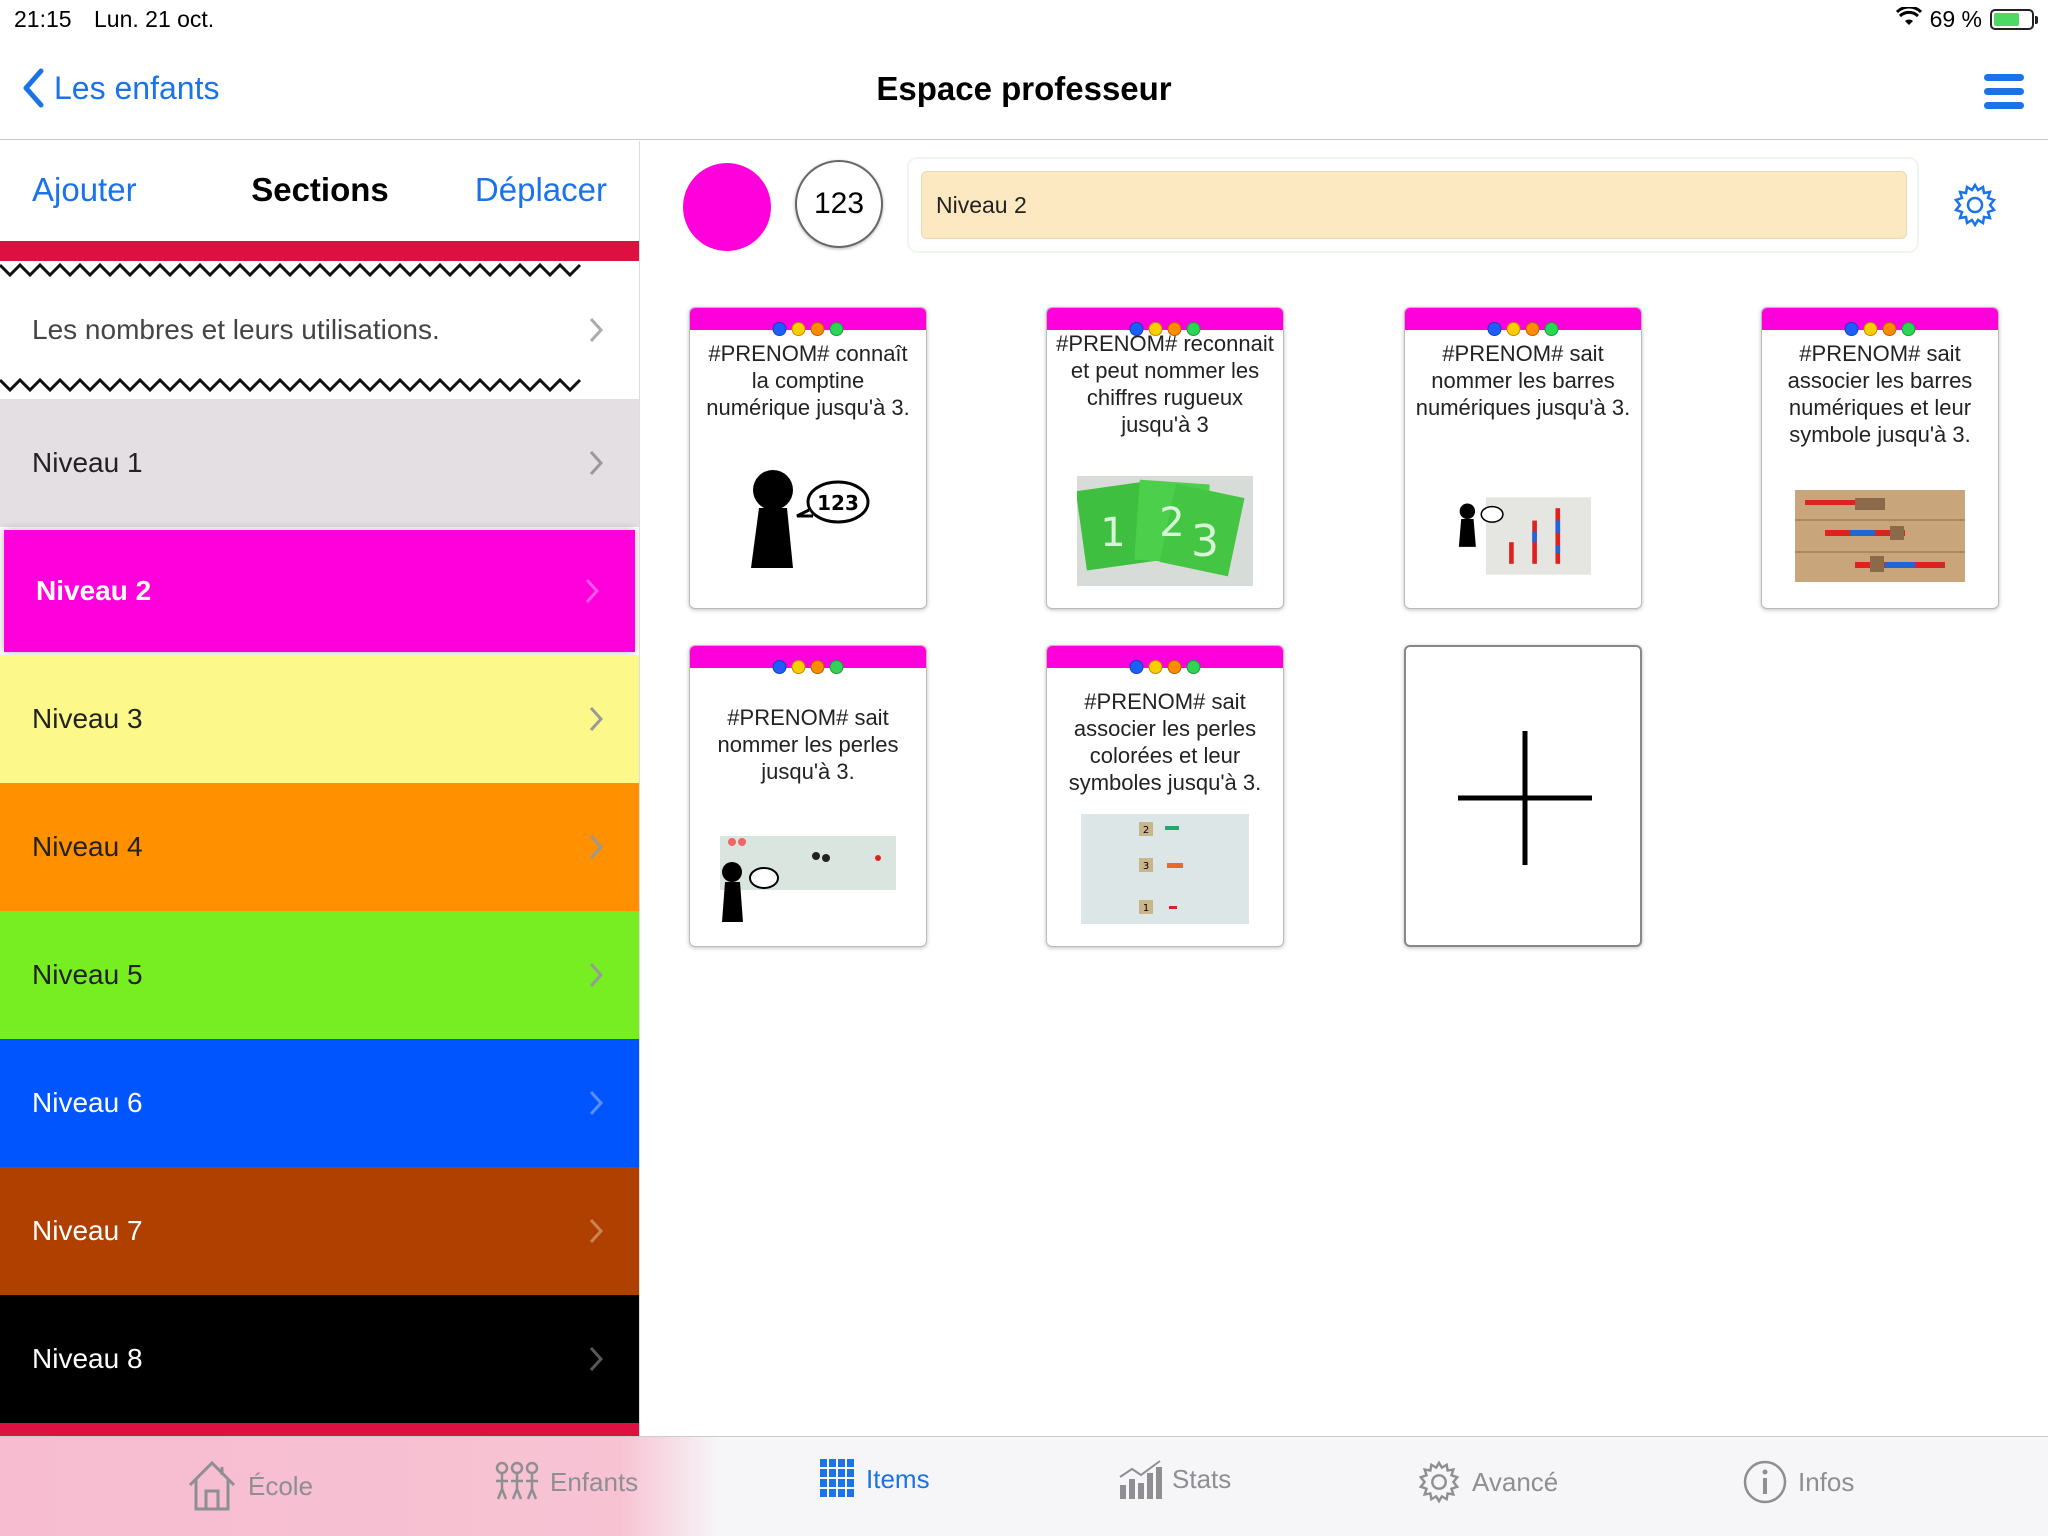  What do you see at coordinates (319, 251) in the screenshot?
I see `section-color-stripe` at bounding box center [319, 251].